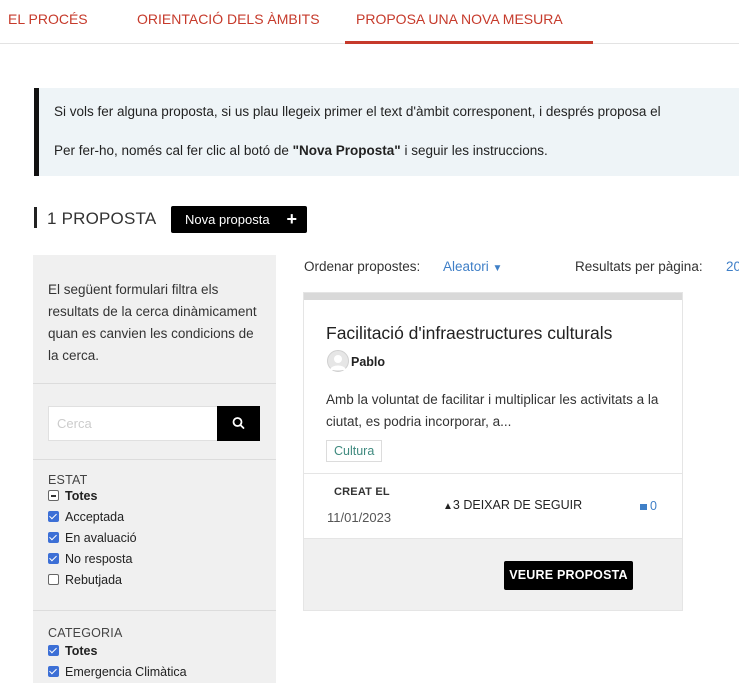 The image size is (739, 683). I want to click on state-option-rebutjada: Rebutjada, so click(85, 581).